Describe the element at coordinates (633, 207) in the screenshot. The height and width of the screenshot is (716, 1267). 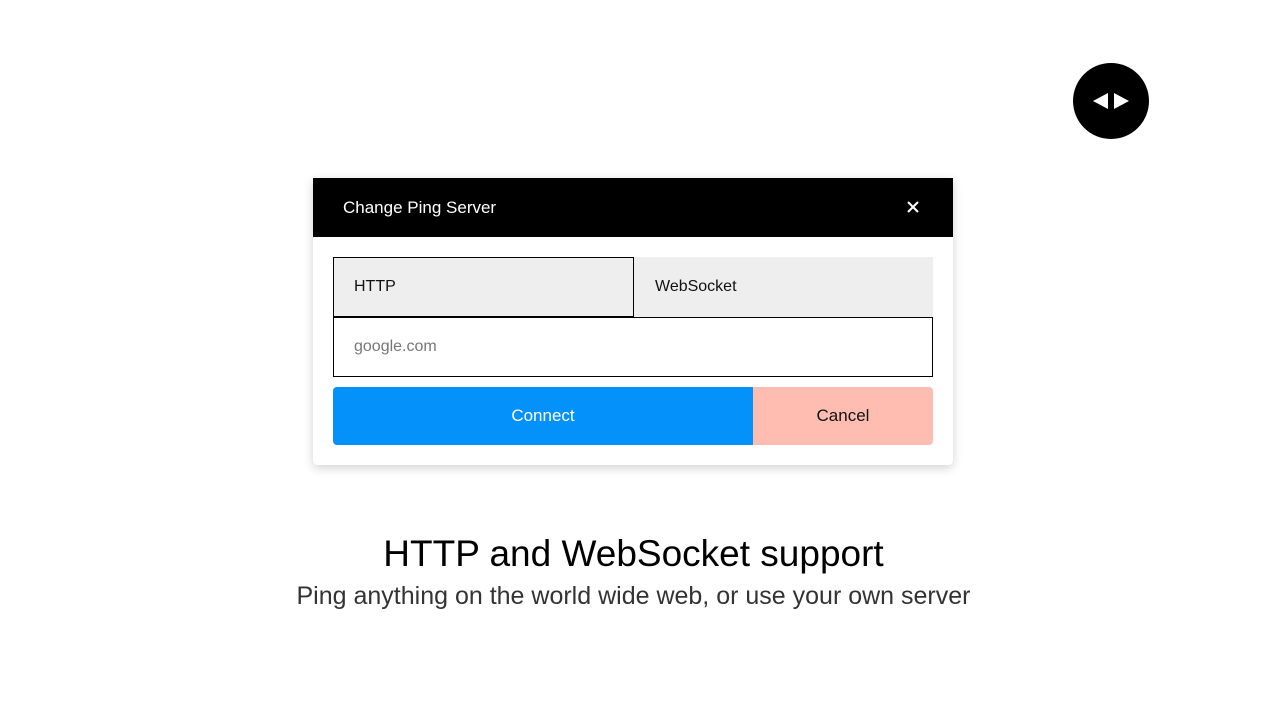
I see `dialog-header: Change Ping Server` at that location.